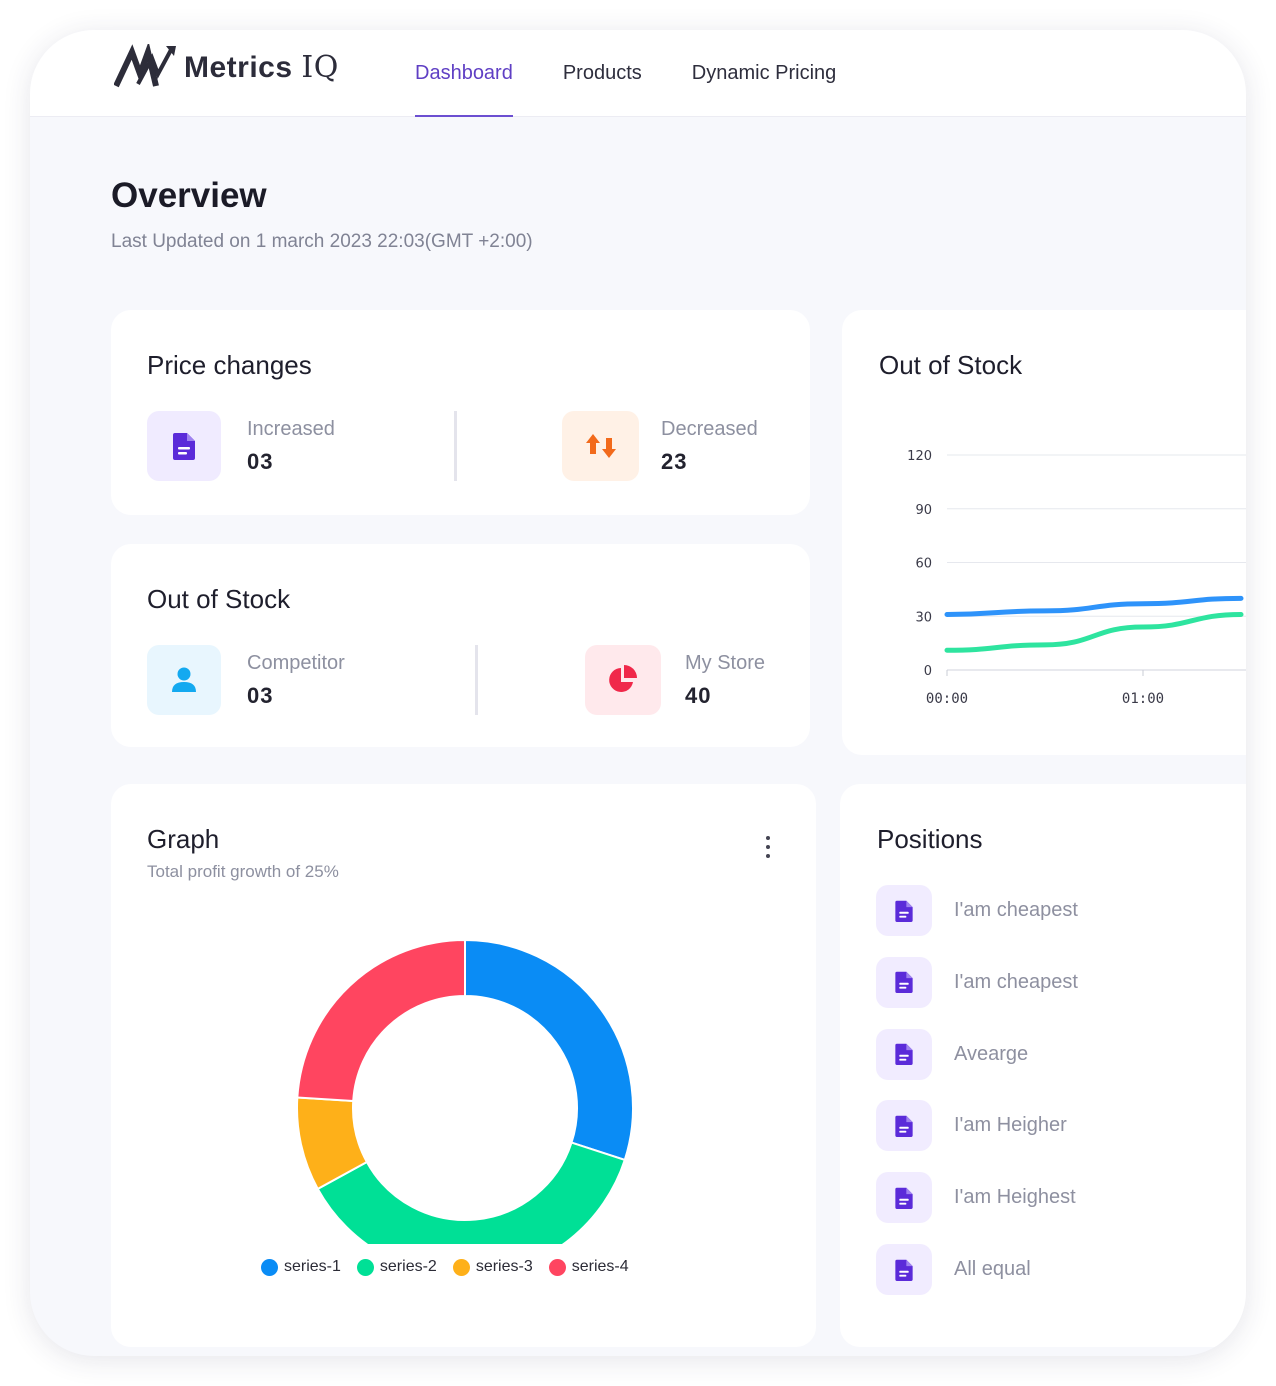  I want to click on logo: Metrics IQ, so click(226, 67).